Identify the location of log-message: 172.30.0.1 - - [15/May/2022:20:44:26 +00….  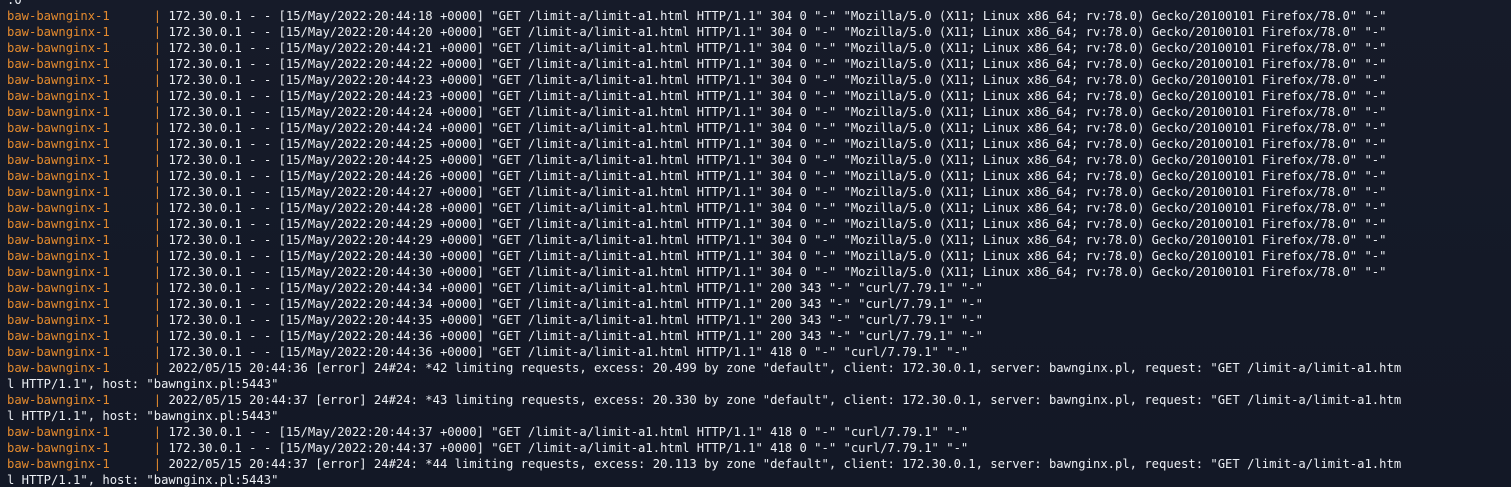
(777, 176).